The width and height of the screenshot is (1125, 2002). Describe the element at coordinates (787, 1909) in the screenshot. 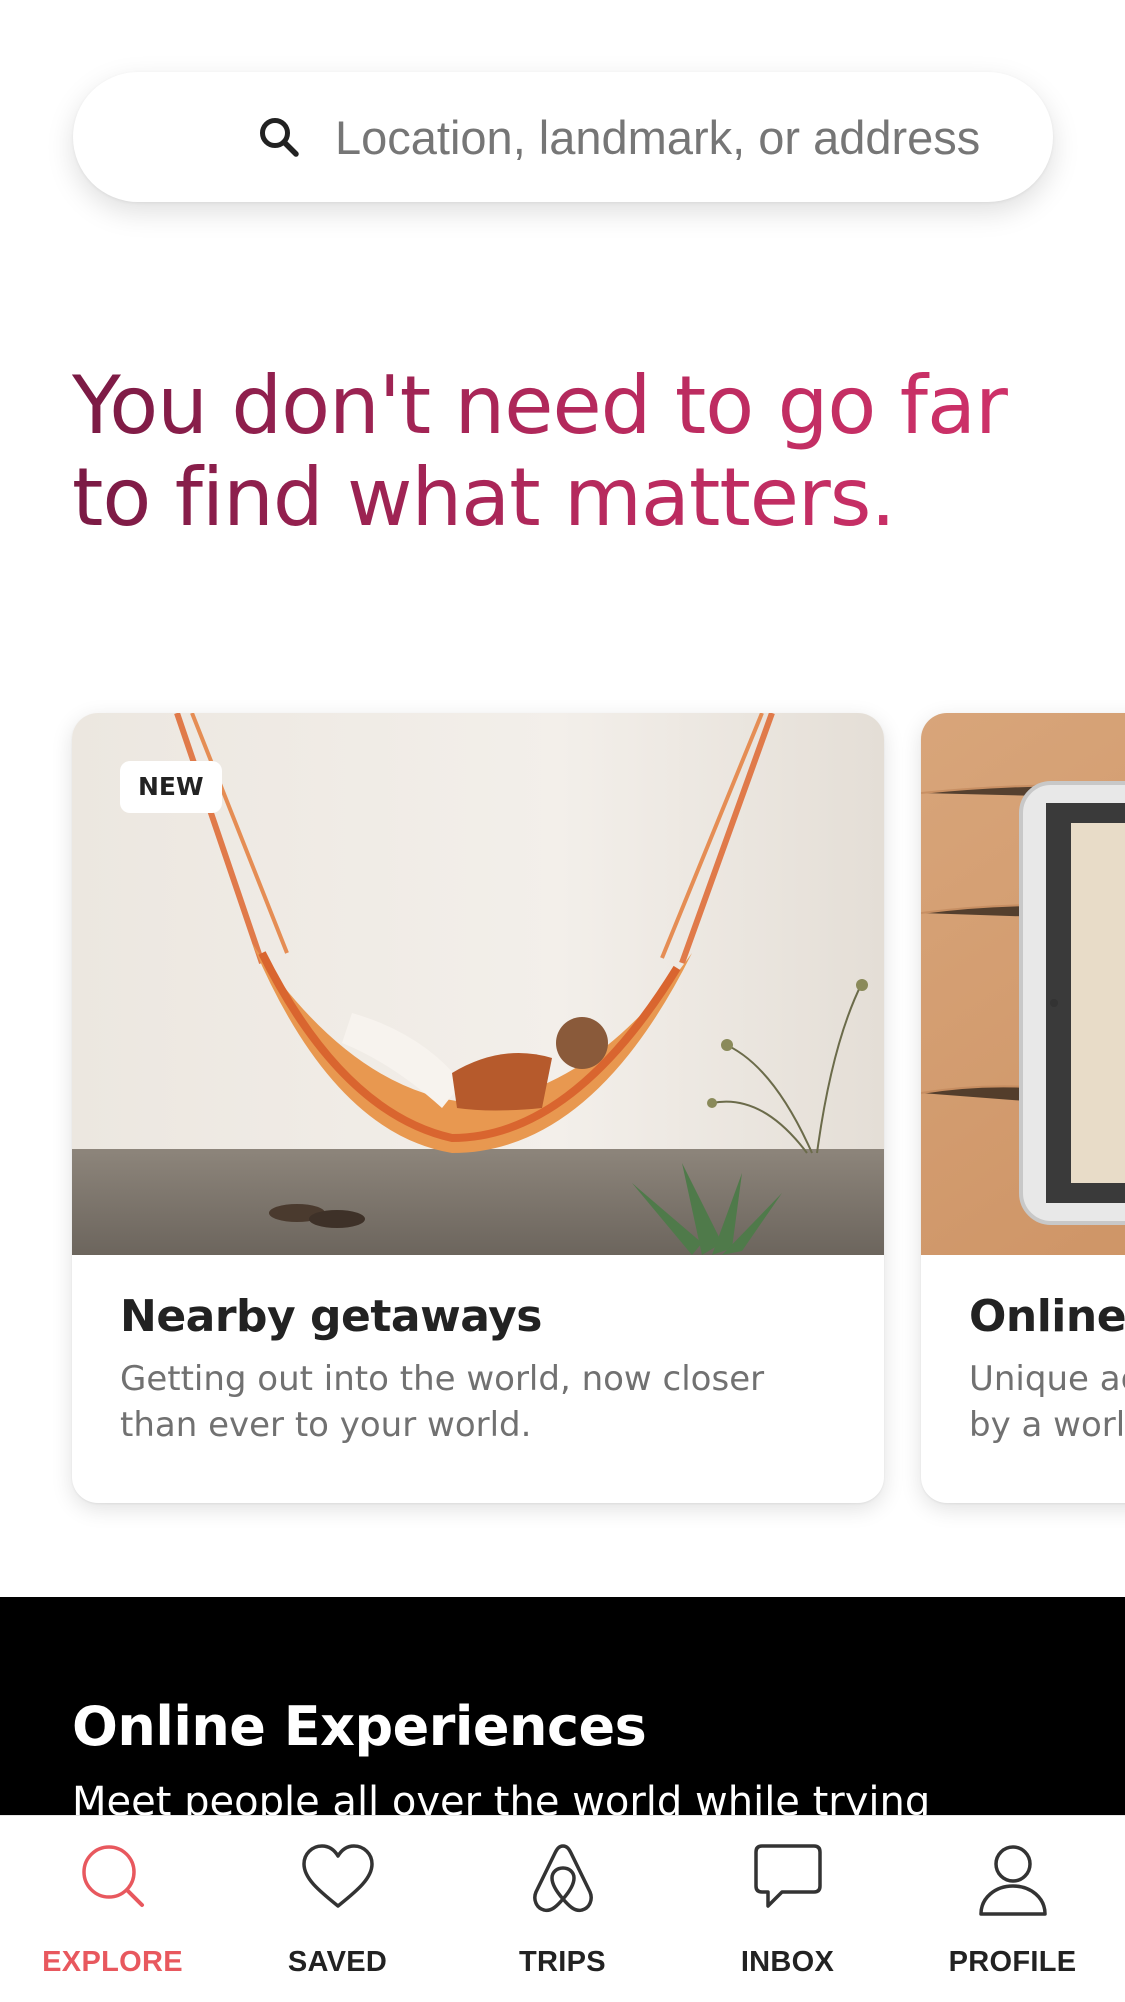

I see `nav-inbox: INBOX` at that location.